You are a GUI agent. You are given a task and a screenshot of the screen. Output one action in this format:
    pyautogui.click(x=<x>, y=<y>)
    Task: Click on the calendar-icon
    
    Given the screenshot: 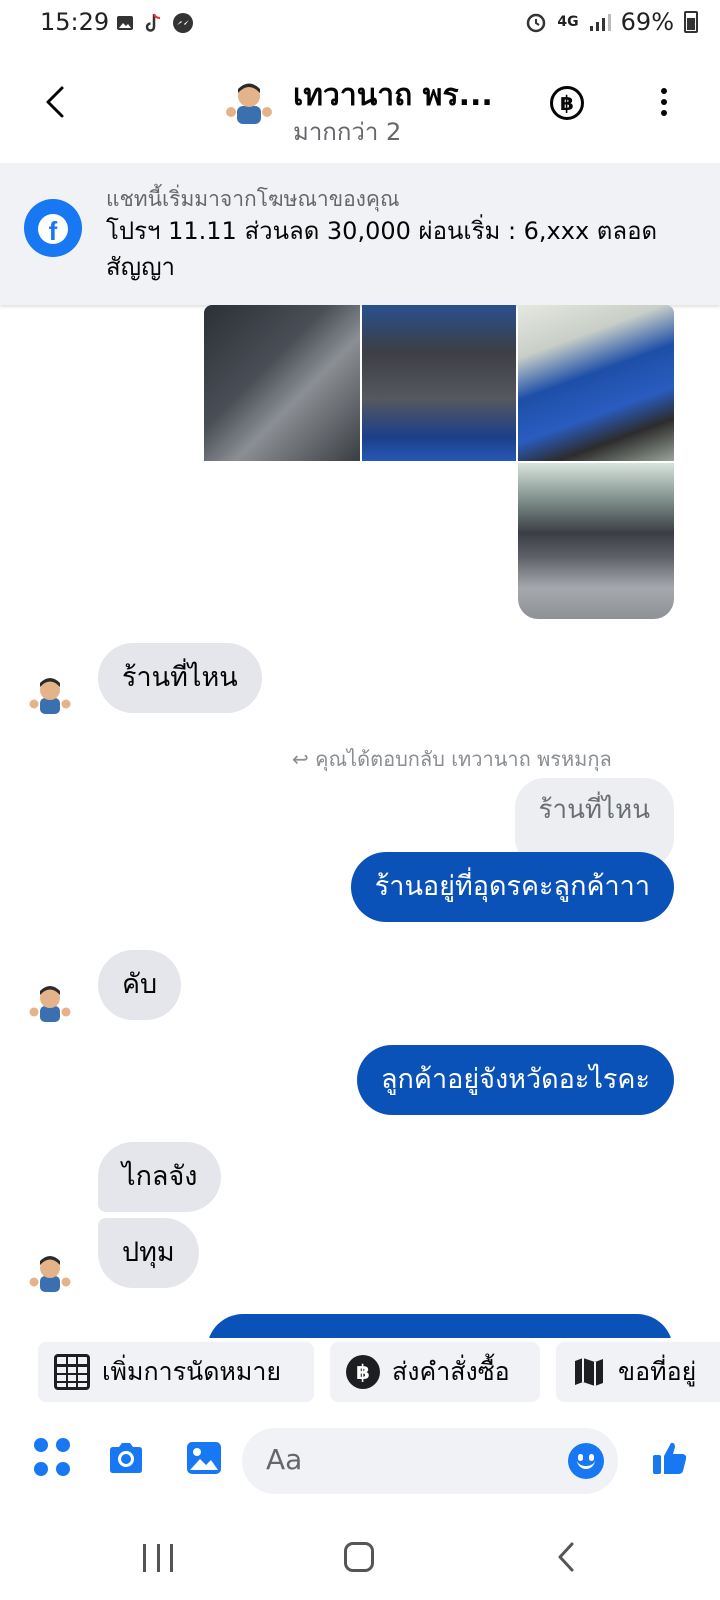 What is the action you would take?
    pyautogui.click(x=72, y=1372)
    